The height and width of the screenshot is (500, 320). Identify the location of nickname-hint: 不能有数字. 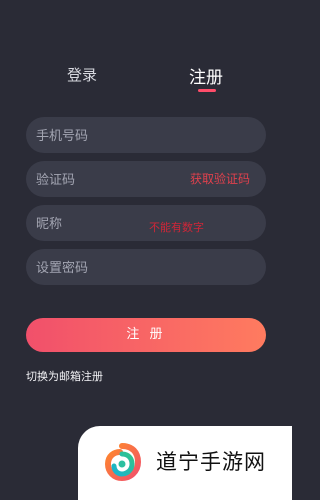
(176, 227).